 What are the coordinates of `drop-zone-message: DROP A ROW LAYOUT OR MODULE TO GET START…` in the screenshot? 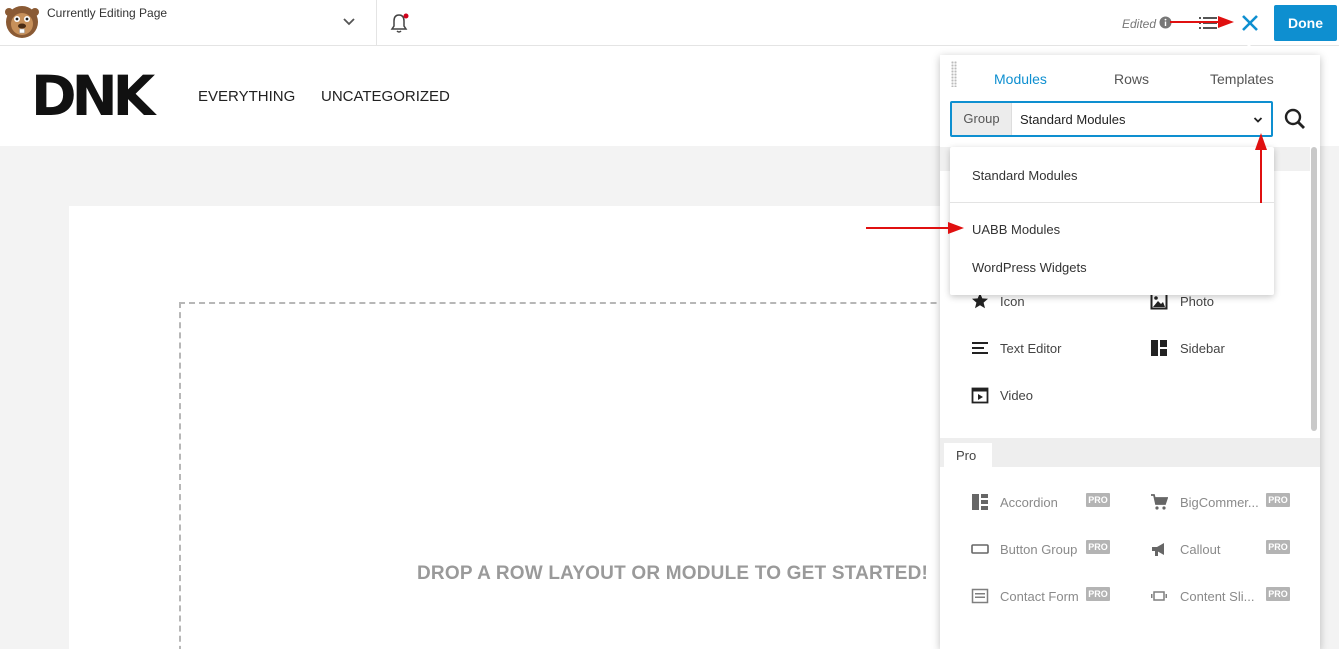 It's located at (673, 573).